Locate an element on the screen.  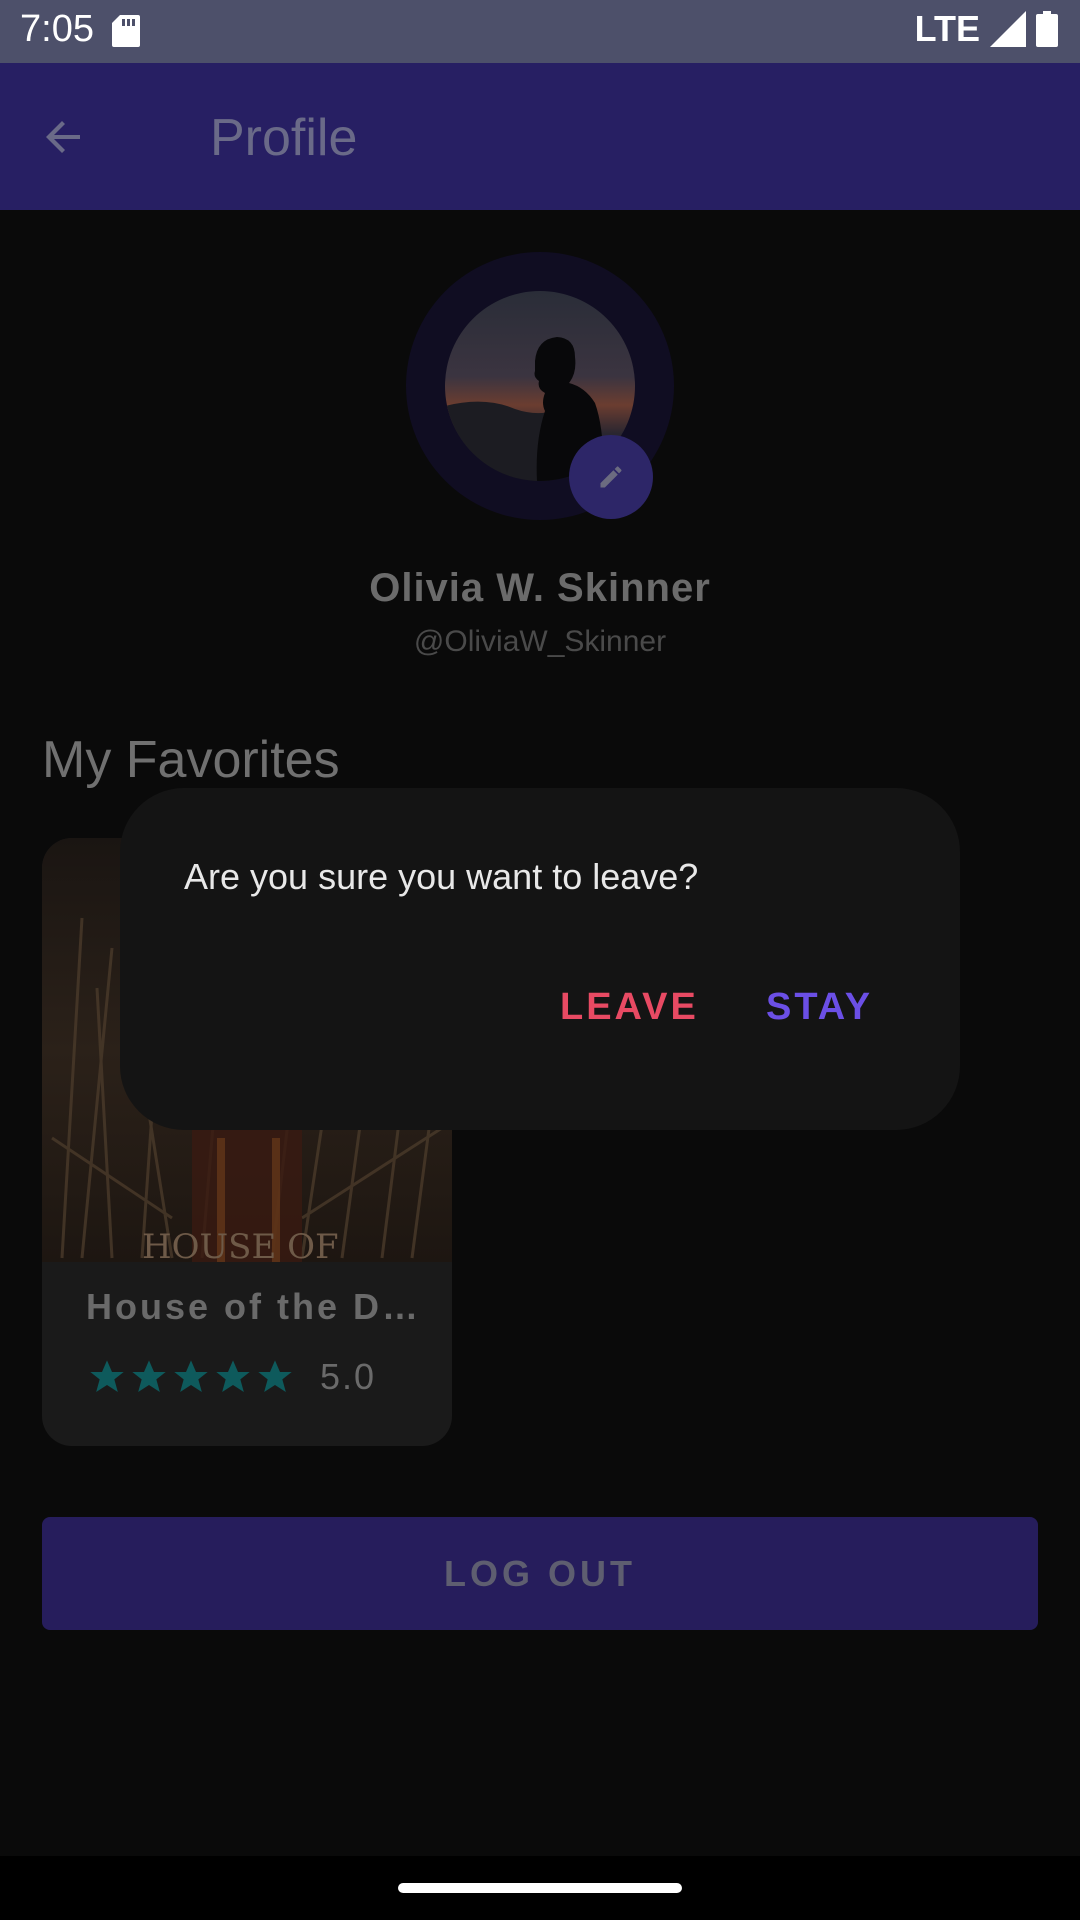
app-bar: Profile is located at coordinates (540, 136).